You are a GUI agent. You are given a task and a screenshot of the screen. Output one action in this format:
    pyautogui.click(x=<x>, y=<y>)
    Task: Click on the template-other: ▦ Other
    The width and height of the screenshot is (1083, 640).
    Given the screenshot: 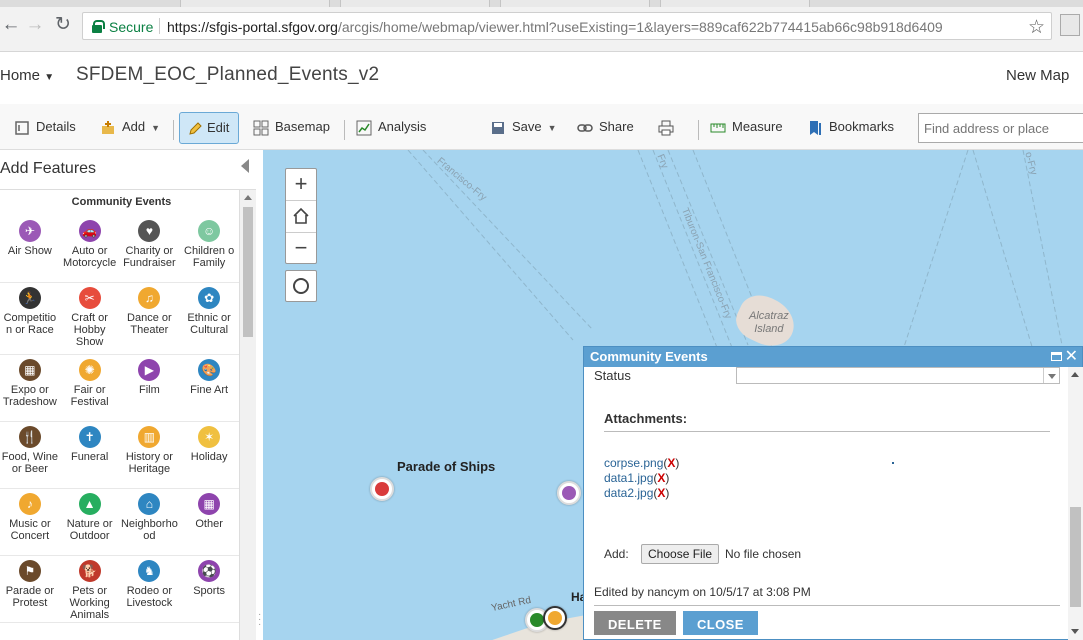 What is the action you would take?
    pyautogui.click(x=209, y=522)
    